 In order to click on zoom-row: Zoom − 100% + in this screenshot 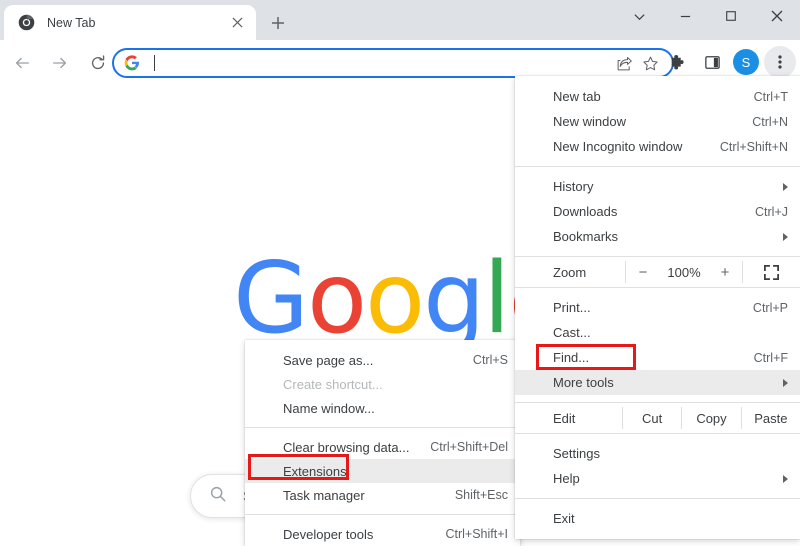, I will do `click(657, 272)`.